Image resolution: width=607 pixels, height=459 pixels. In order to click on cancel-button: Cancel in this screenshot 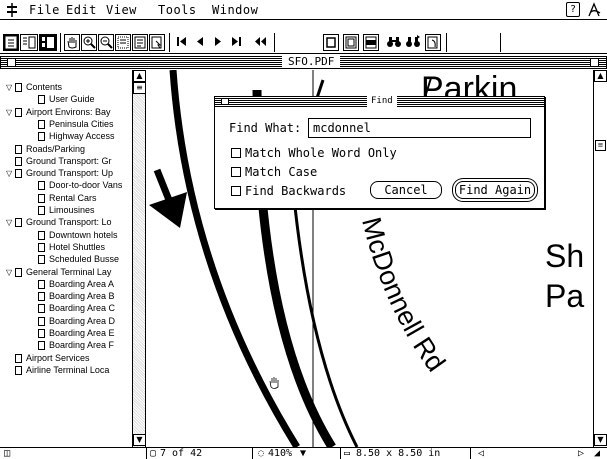, I will do `click(406, 190)`.